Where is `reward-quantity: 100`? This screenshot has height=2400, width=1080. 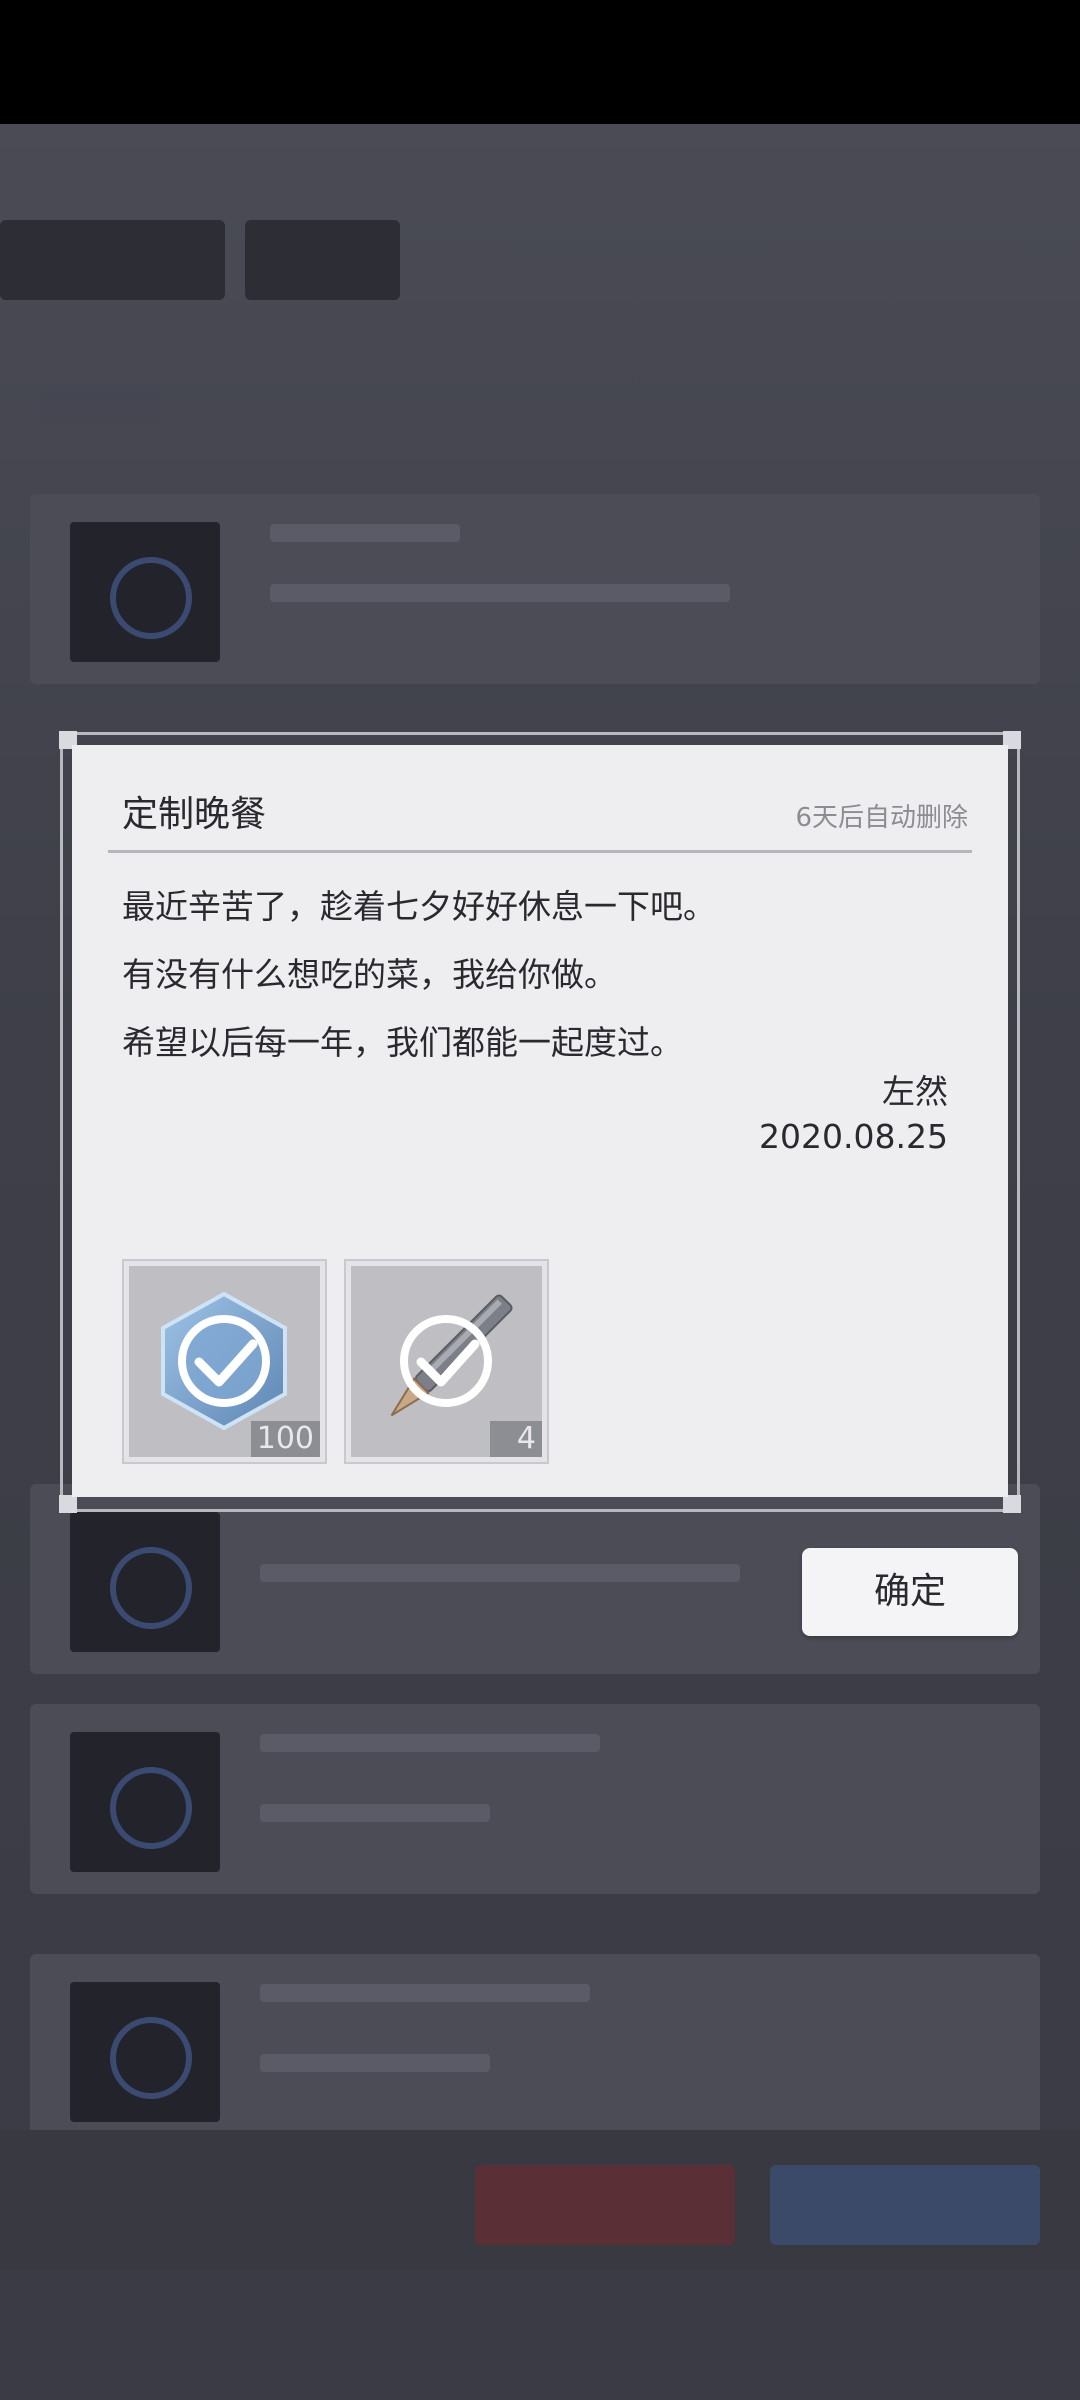
reward-quantity: 100 is located at coordinates (285, 1439).